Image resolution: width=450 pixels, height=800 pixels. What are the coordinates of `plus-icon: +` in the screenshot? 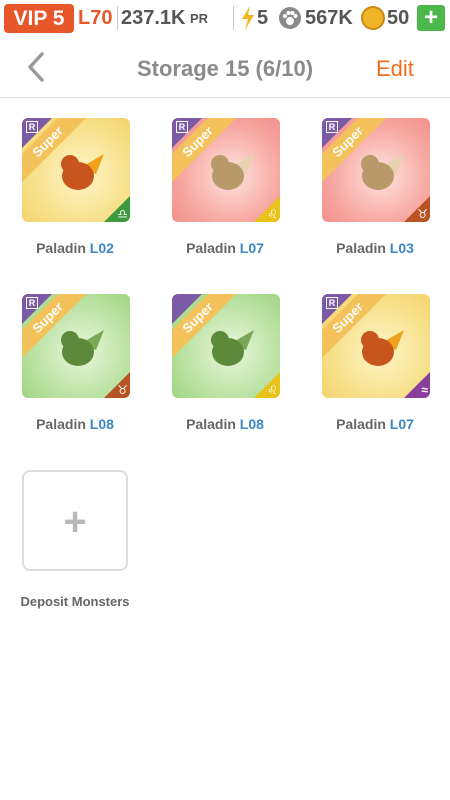 It's located at (75, 522).